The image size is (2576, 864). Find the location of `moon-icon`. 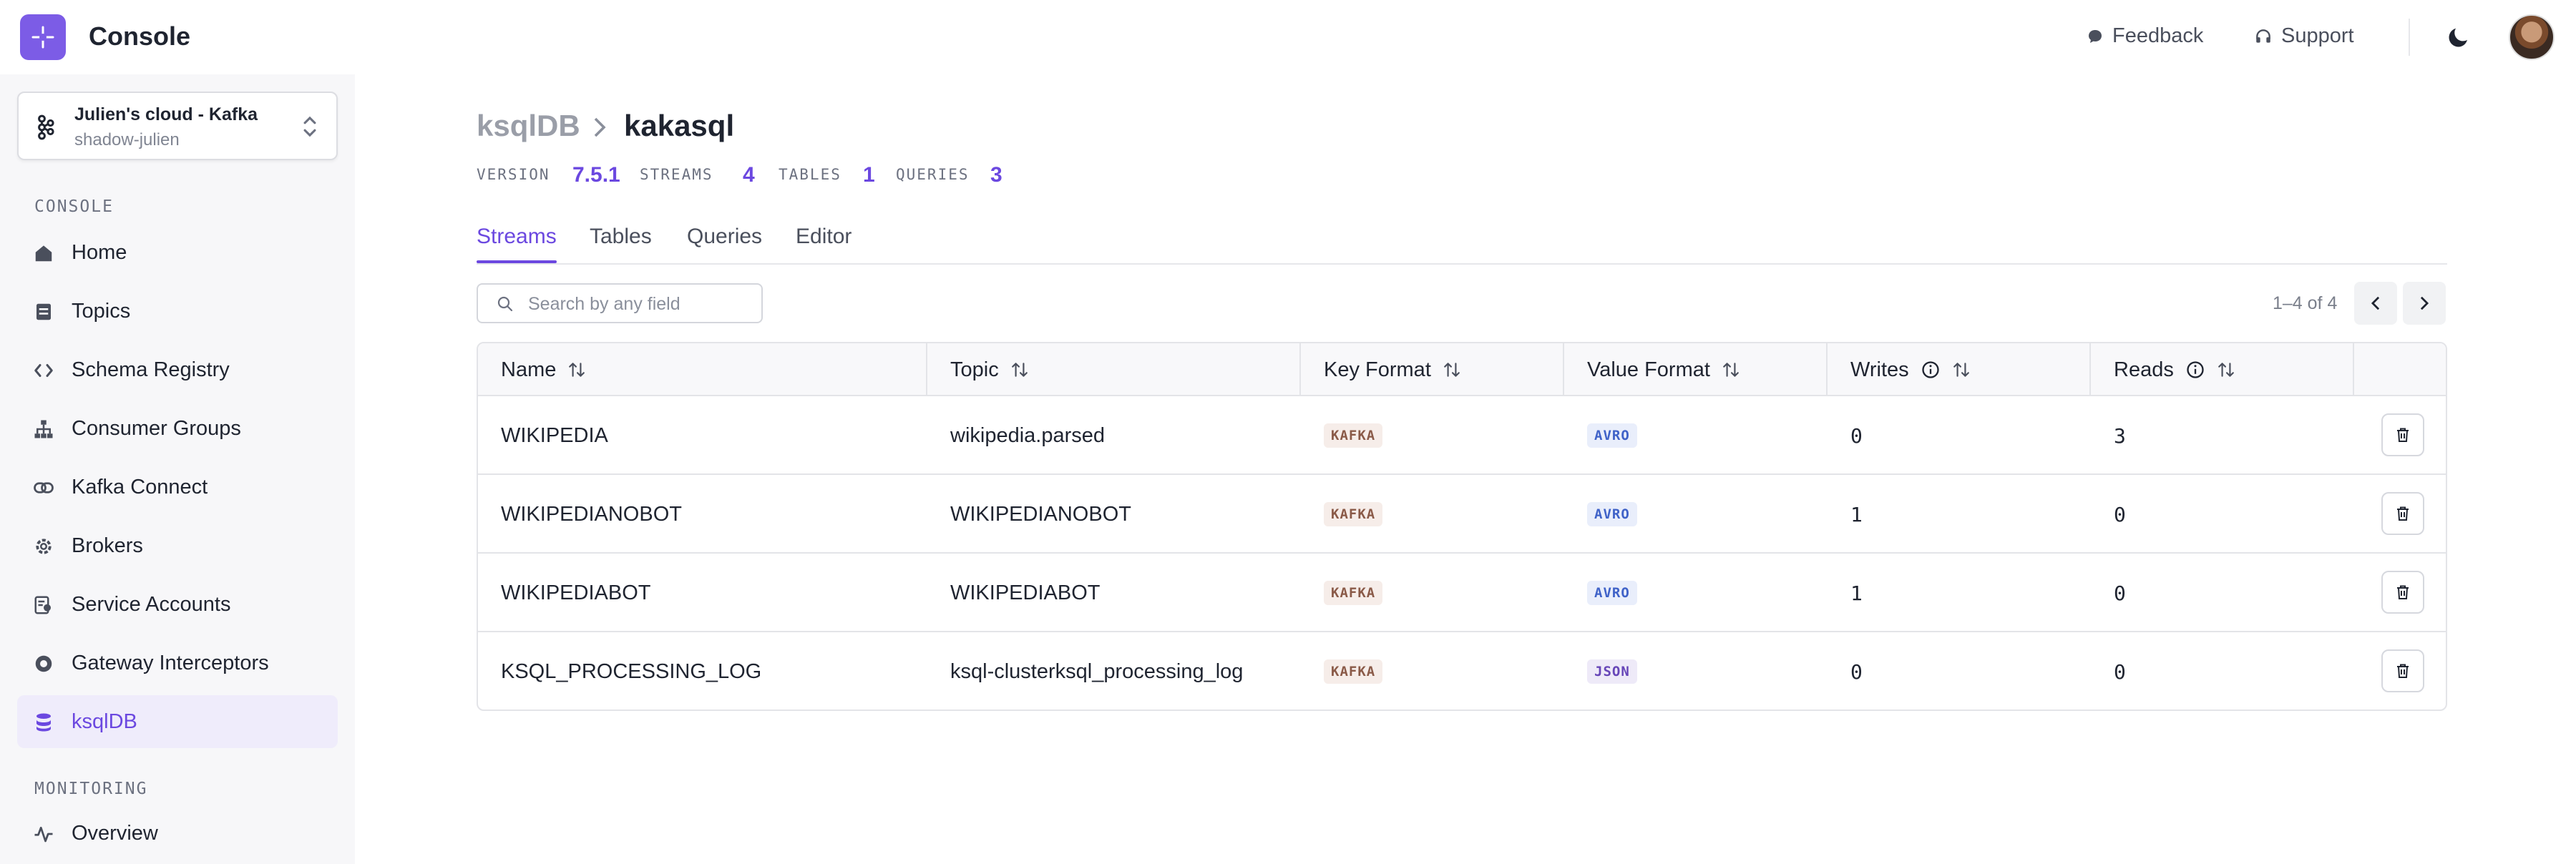

moon-icon is located at coordinates (2459, 37).